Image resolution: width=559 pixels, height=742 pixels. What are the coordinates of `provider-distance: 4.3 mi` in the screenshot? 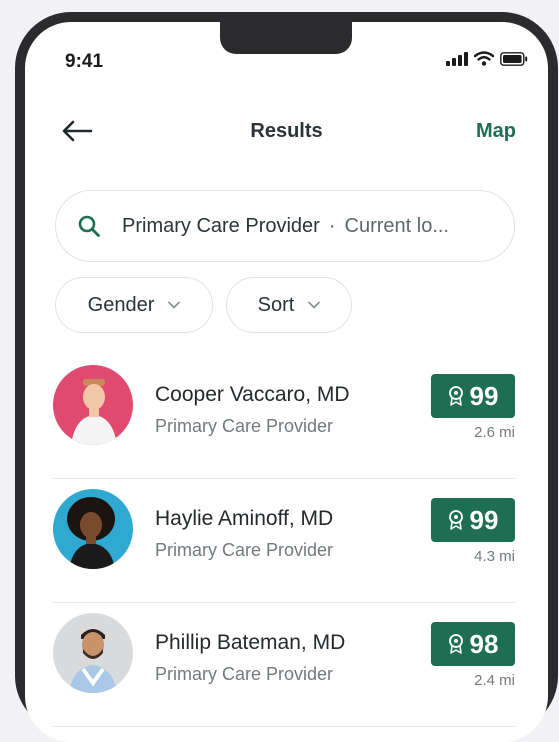 It's located at (494, 556).